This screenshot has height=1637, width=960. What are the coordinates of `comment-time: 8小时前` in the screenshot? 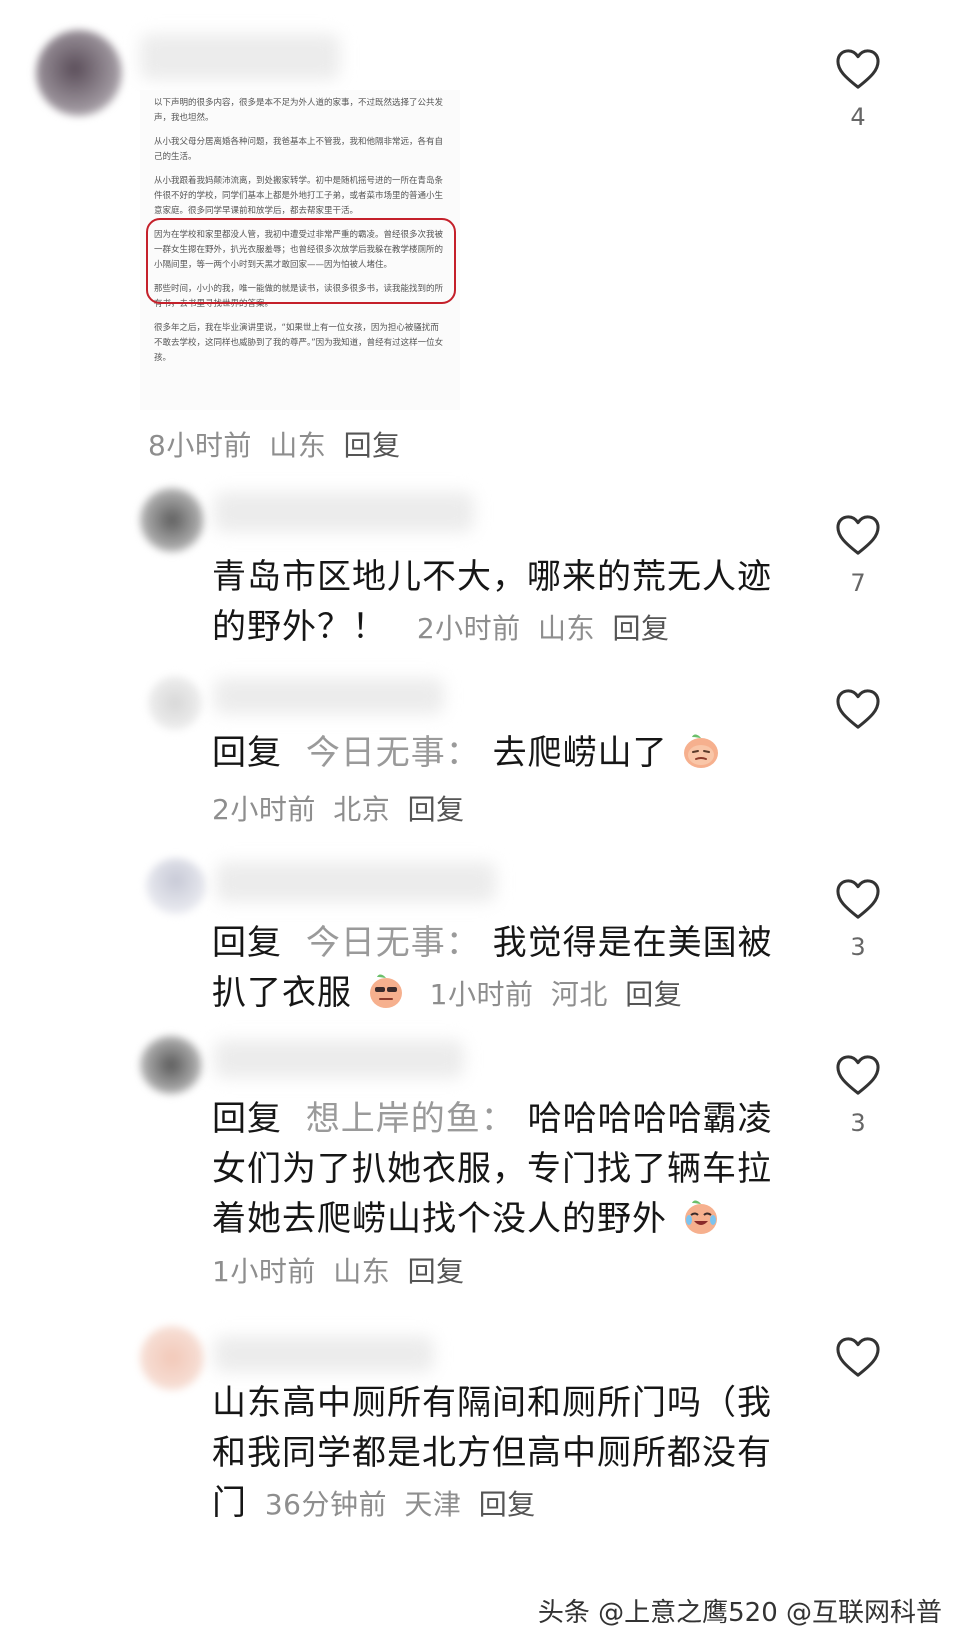 It's located at (200, 445).